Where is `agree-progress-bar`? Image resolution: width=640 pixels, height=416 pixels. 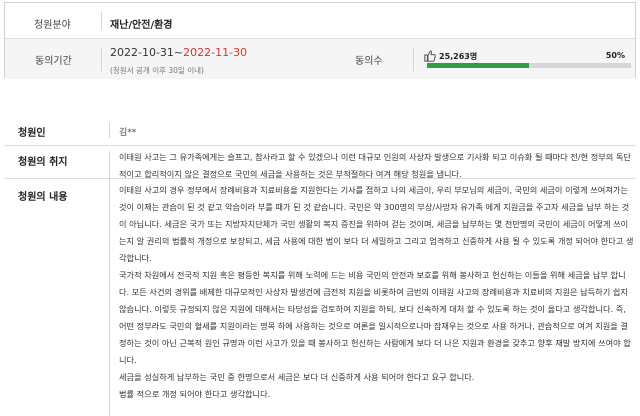
agree-progress-bar is located at coordinates (529, 65).